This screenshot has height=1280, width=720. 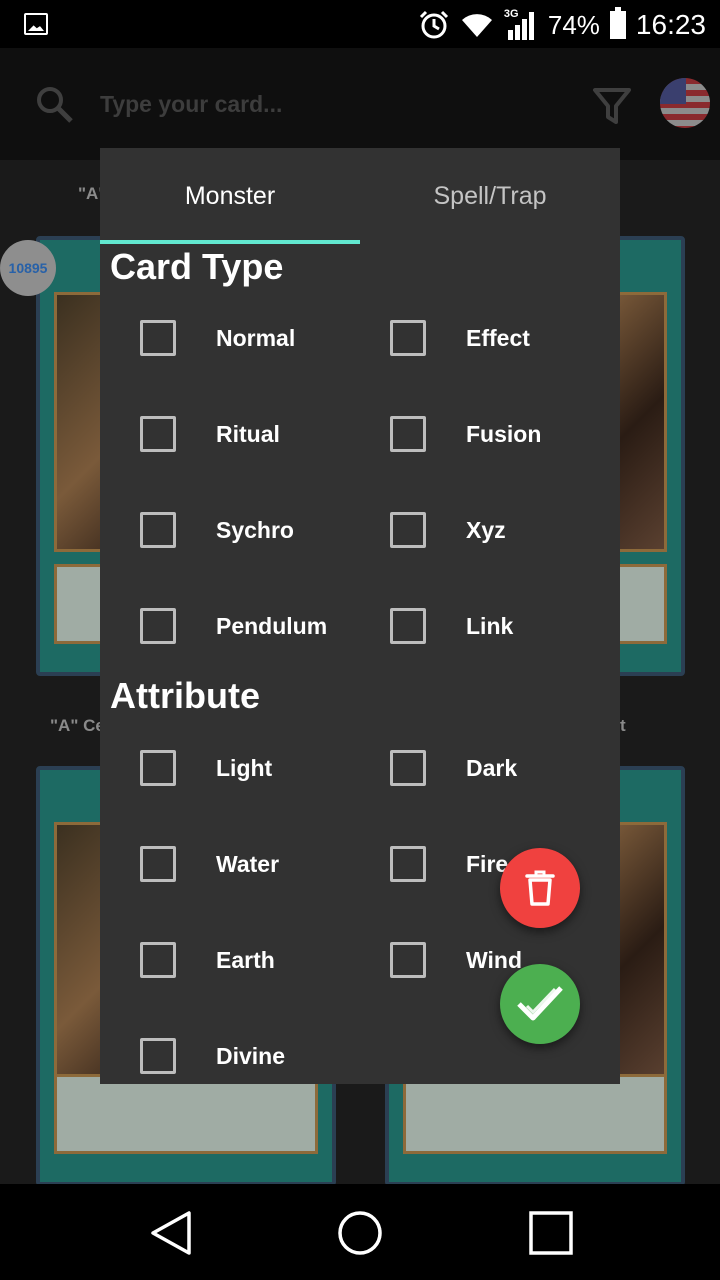 I want to click on card-title: "A" Ce, so click(x=77, y=725).